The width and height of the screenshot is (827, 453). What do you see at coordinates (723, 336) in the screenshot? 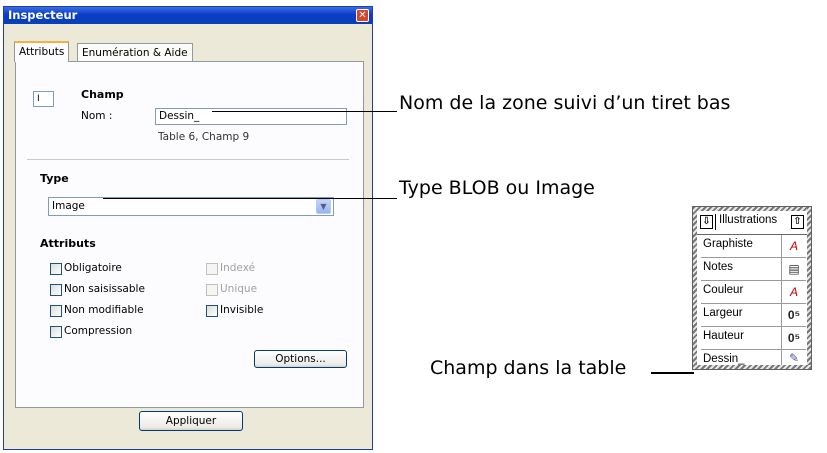
I see `field-name: Hauteur` at bounding box center [723, 336].